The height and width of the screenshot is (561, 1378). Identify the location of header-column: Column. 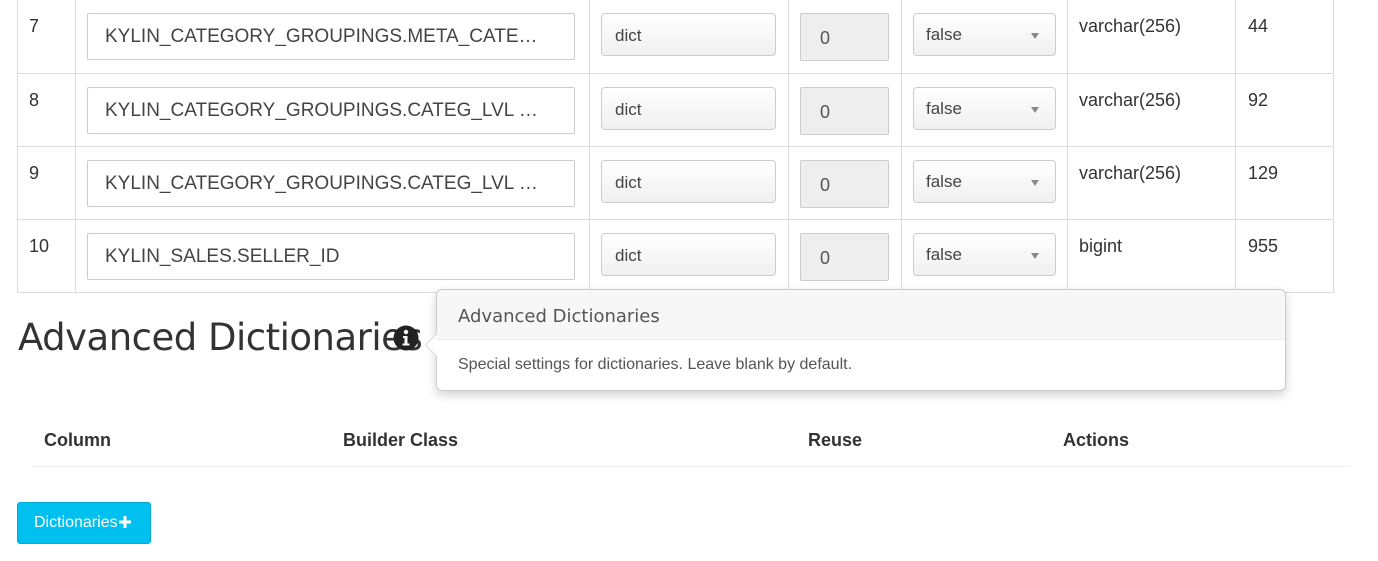
(77, 440).